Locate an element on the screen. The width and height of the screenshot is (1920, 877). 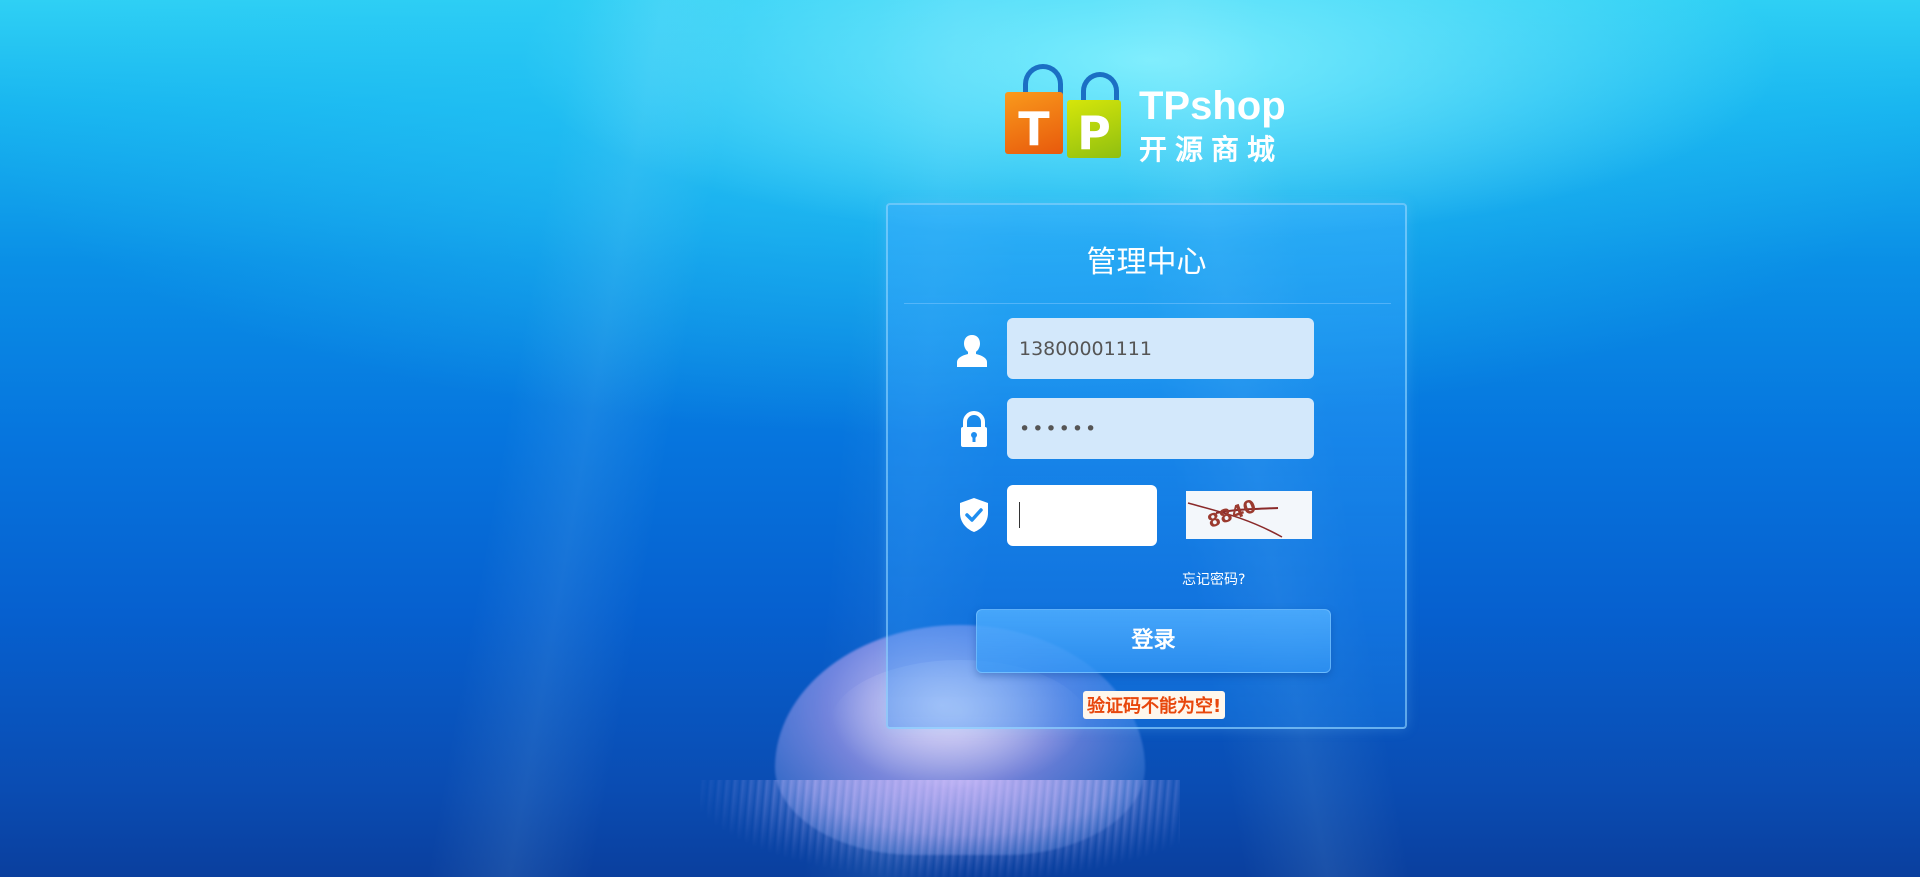
error-message: 验证码不能为空! is located at coordinates (1154, 705).